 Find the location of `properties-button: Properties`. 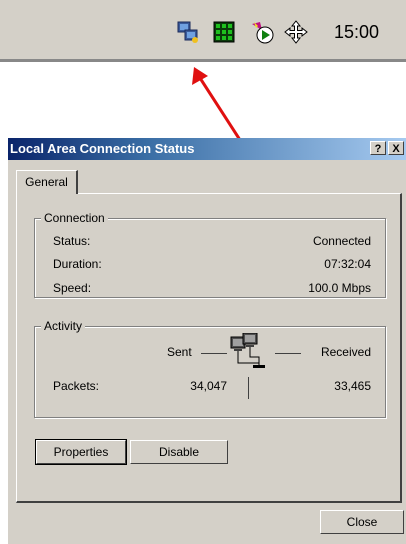

properties-button: Properties is located at coordinates (81, 452).